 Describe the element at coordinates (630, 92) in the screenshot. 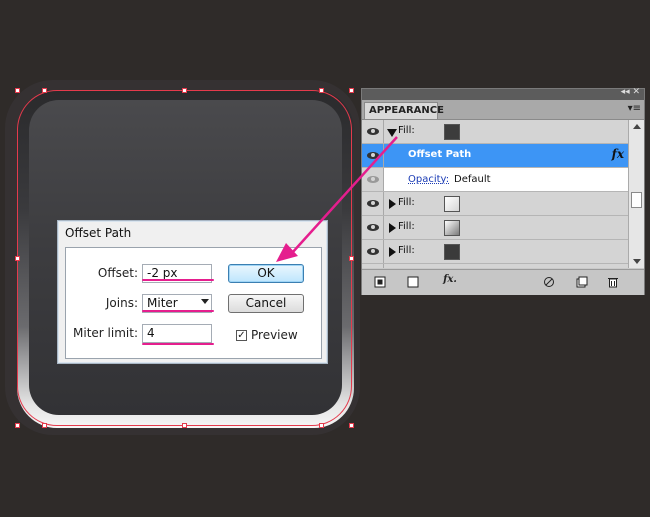

I see `panel-collapse-close-icon: ◂◂ ✕` at that location.